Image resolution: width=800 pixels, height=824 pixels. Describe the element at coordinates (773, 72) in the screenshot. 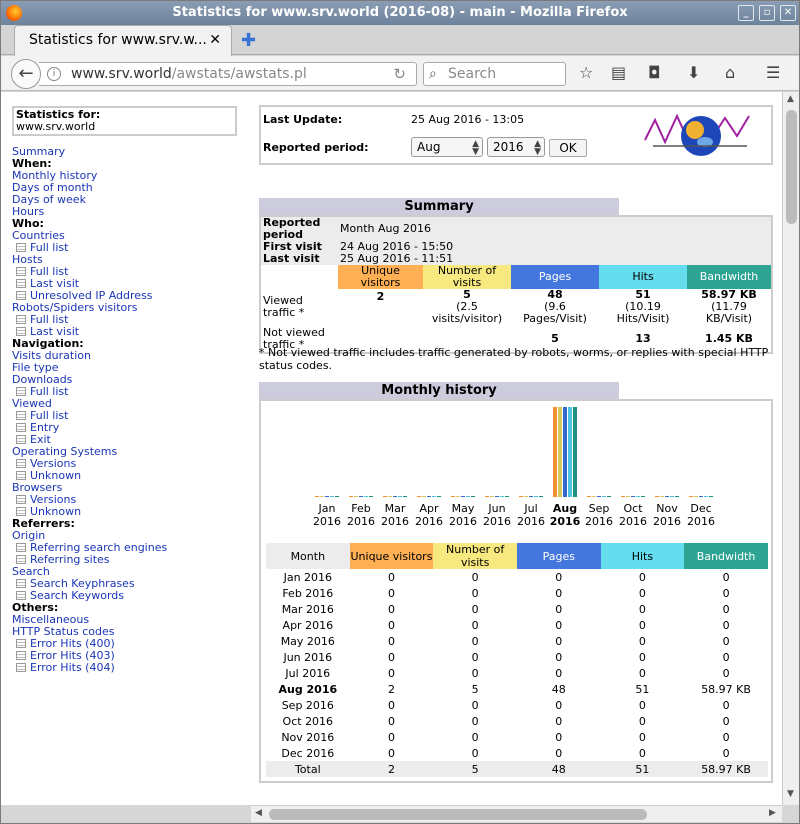

I see `menu-icon: ☰` at that location.